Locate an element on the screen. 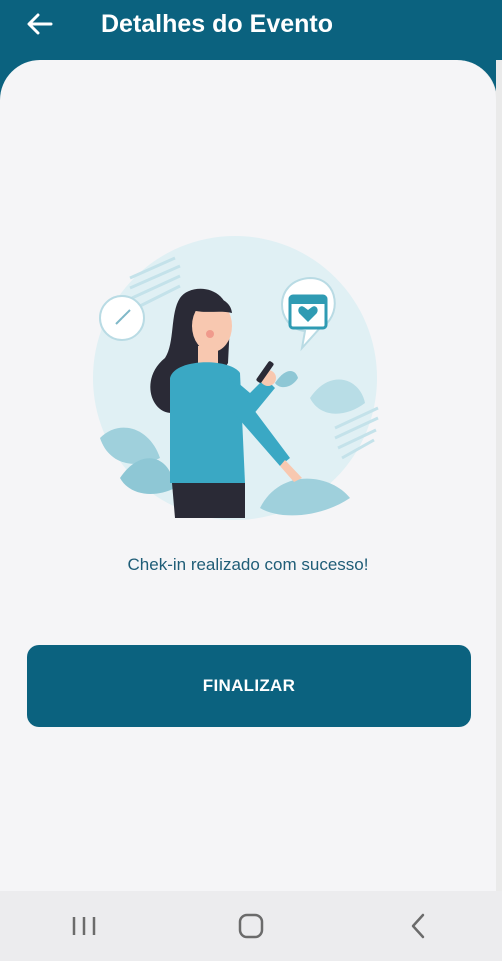  recent-apps-icon is located at coordinates (83, 926).